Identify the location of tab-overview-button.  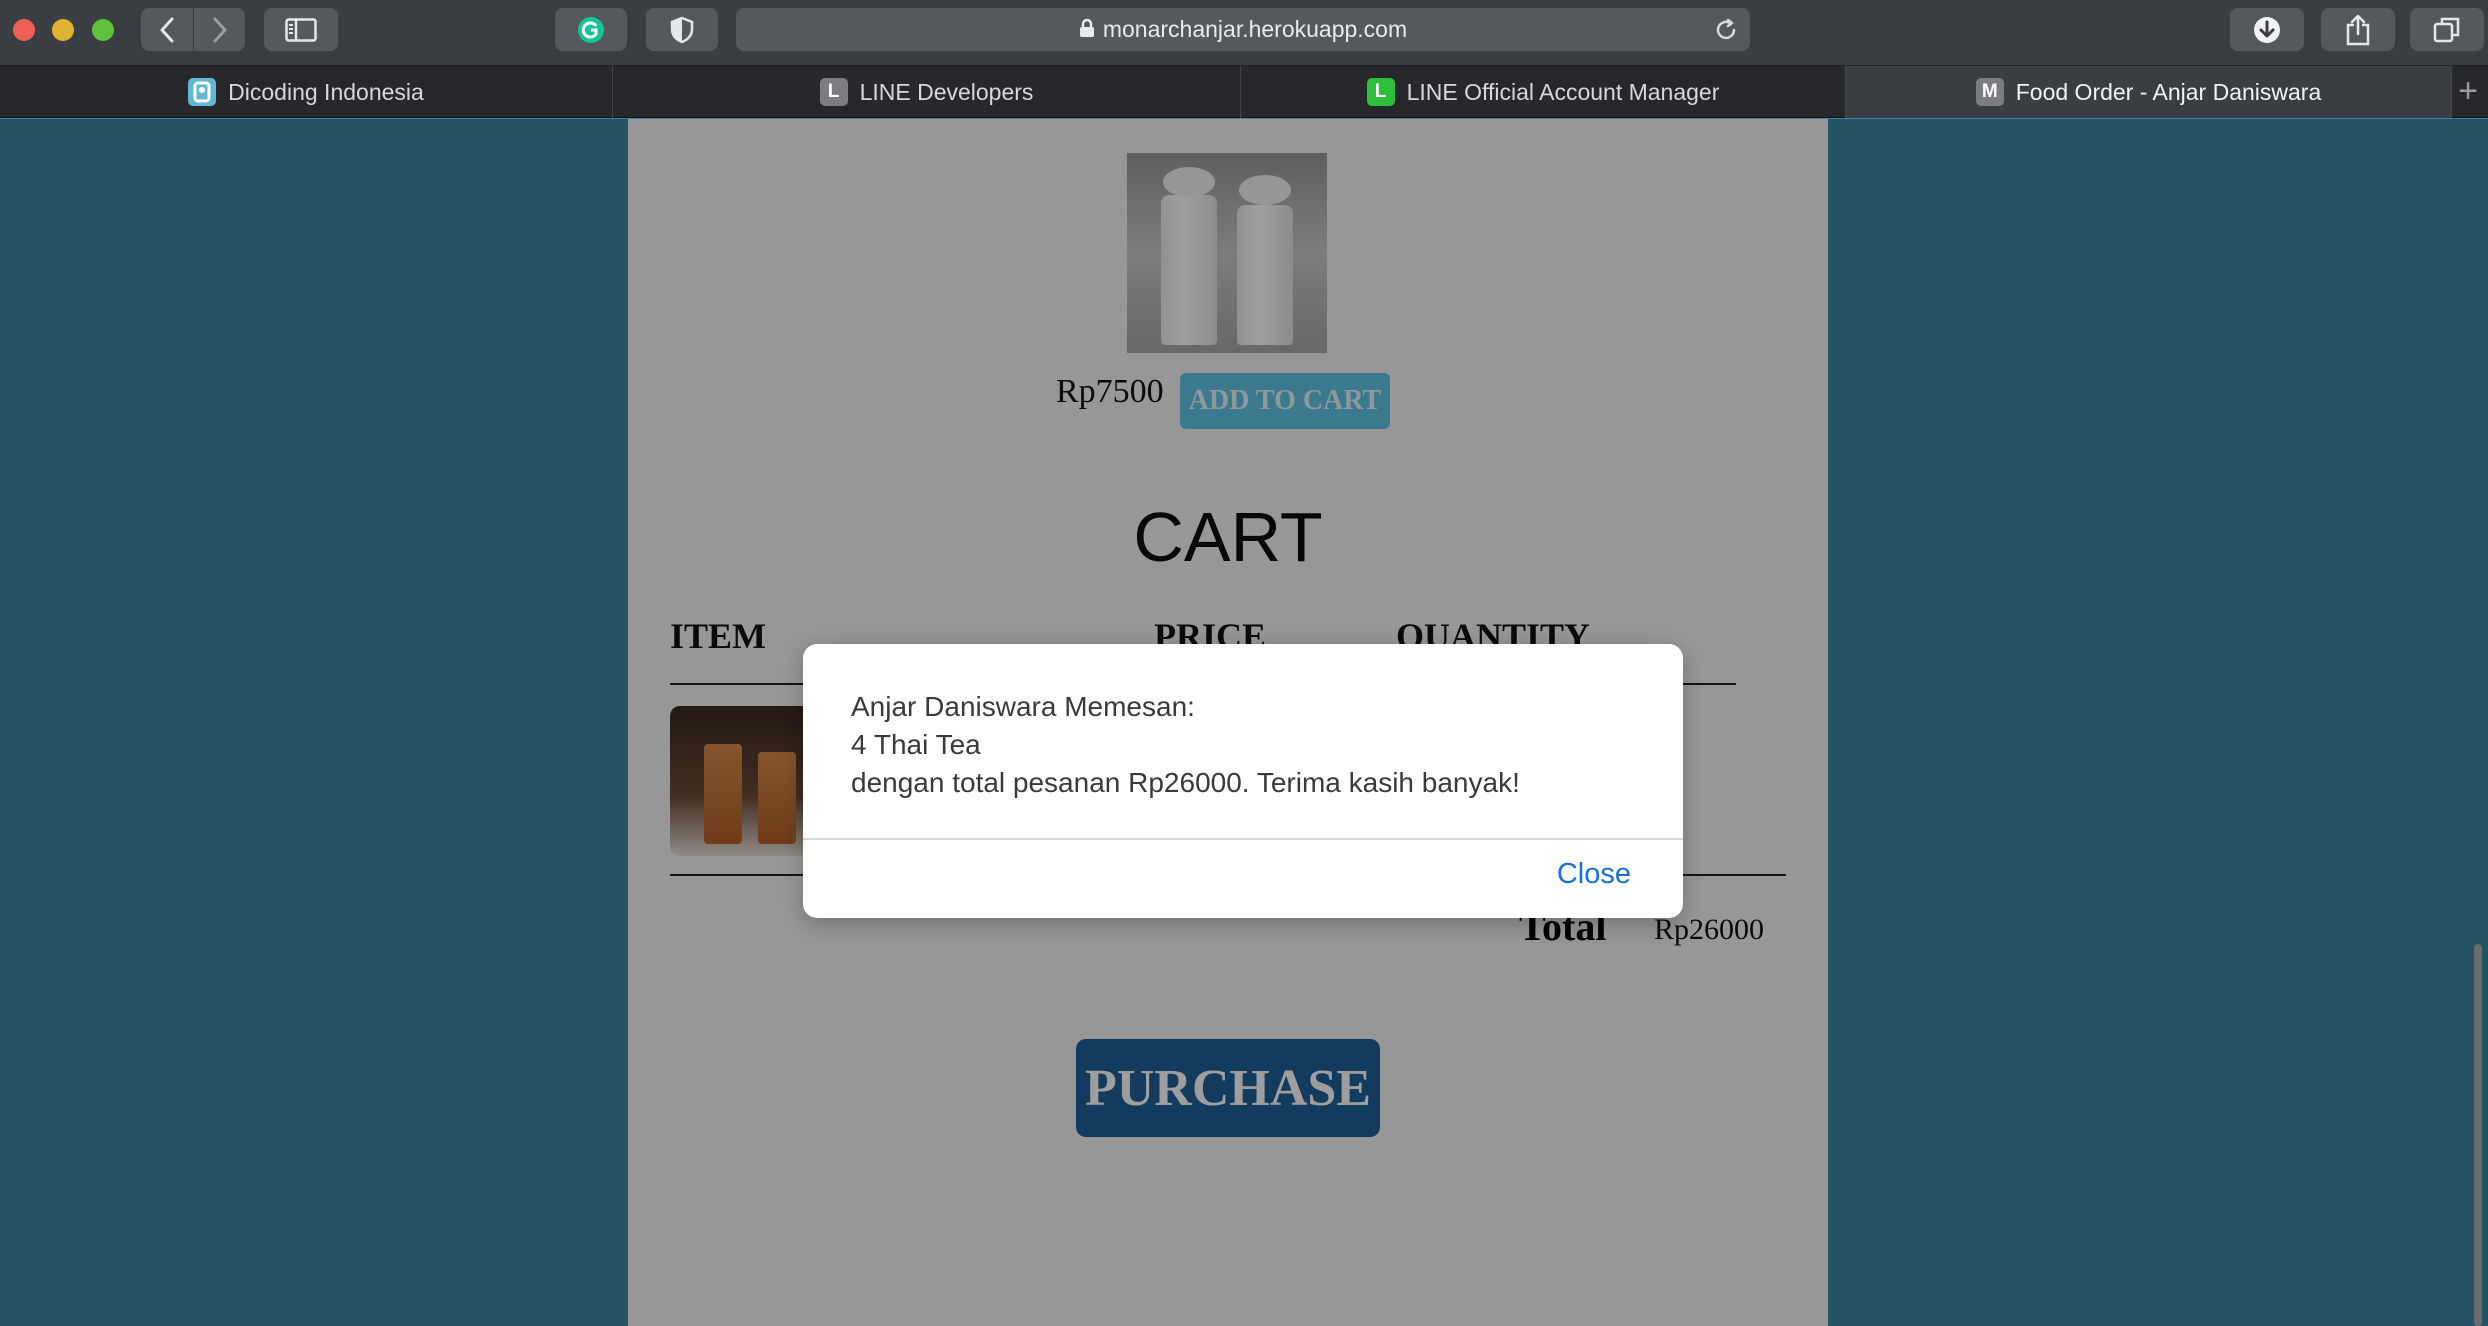
(2447, 29).